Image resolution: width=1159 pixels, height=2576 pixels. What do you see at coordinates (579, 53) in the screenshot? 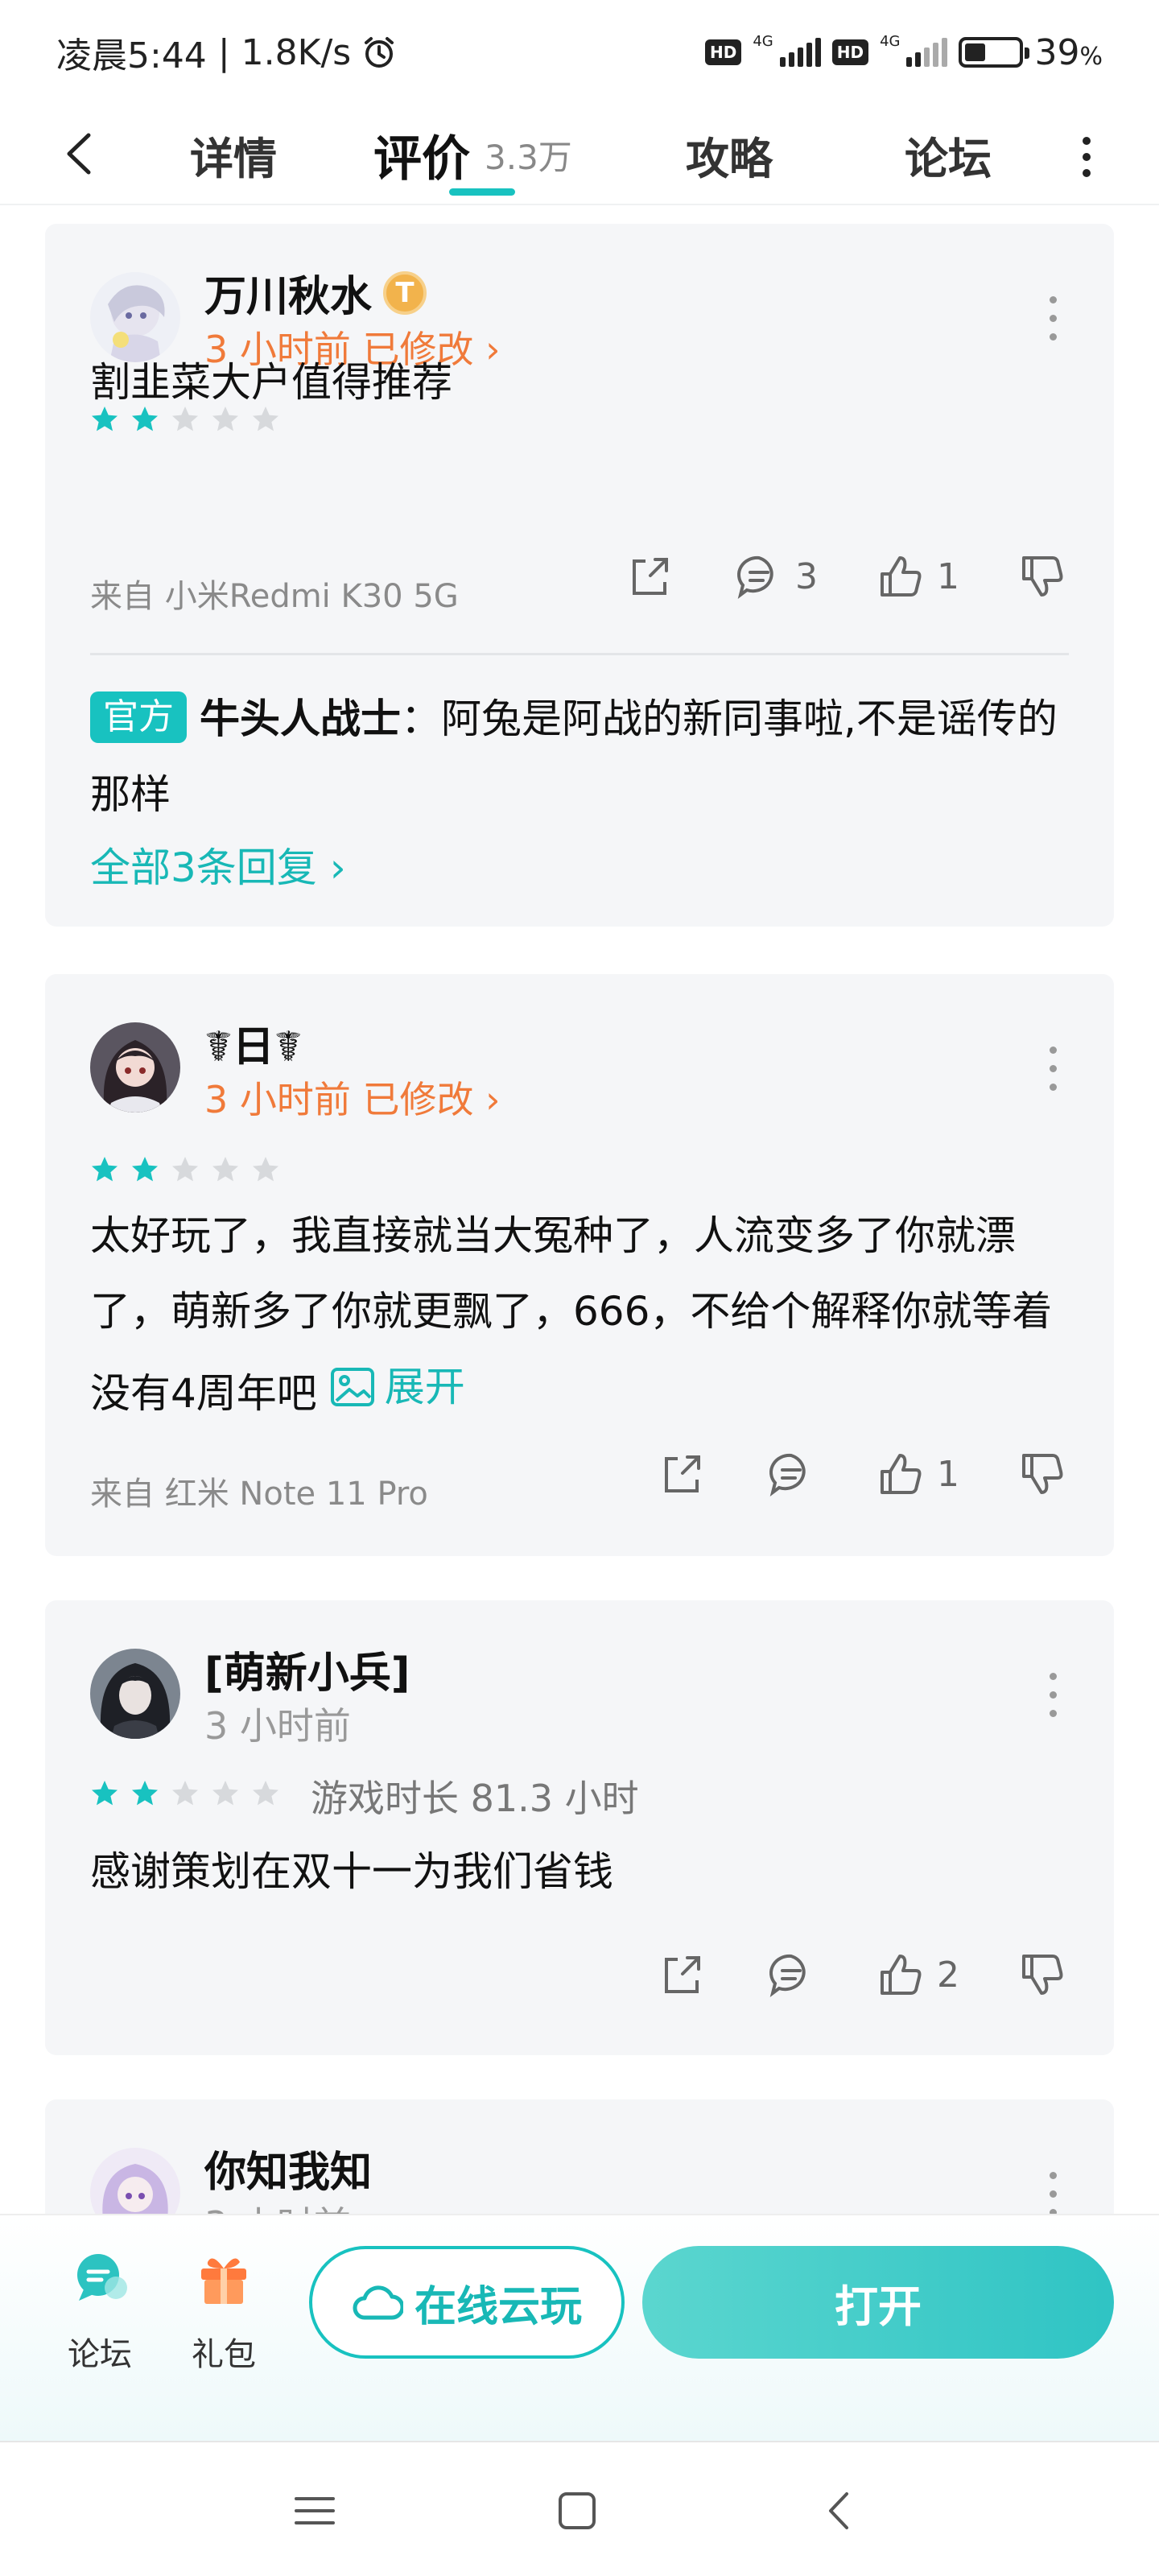
I see `status-bar: 凌晨5:44 | 1.8K/s HD 4G HD 4G 39%` at bounding box center [579, 53].